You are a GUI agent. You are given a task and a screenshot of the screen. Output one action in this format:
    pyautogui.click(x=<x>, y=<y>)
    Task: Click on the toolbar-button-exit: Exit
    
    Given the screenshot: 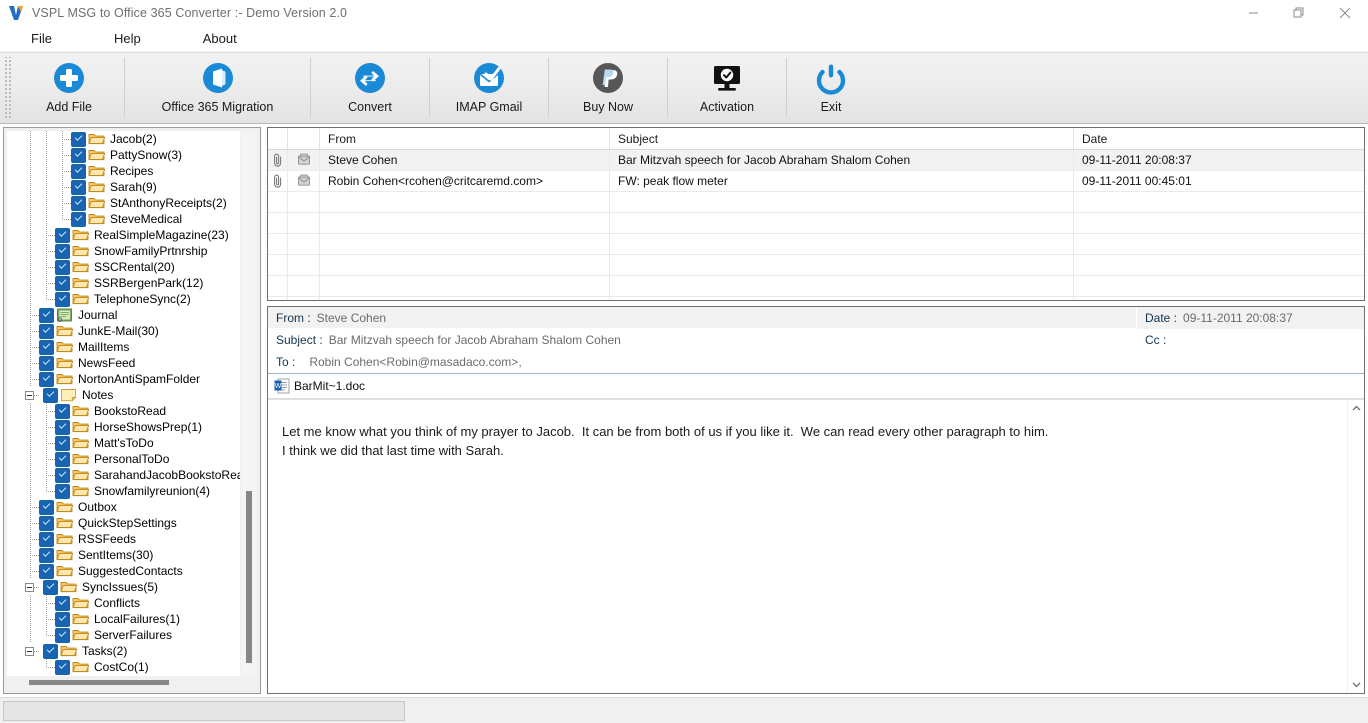 What is the action you would take?
    pyautogui.click(x=831, y=88)
    